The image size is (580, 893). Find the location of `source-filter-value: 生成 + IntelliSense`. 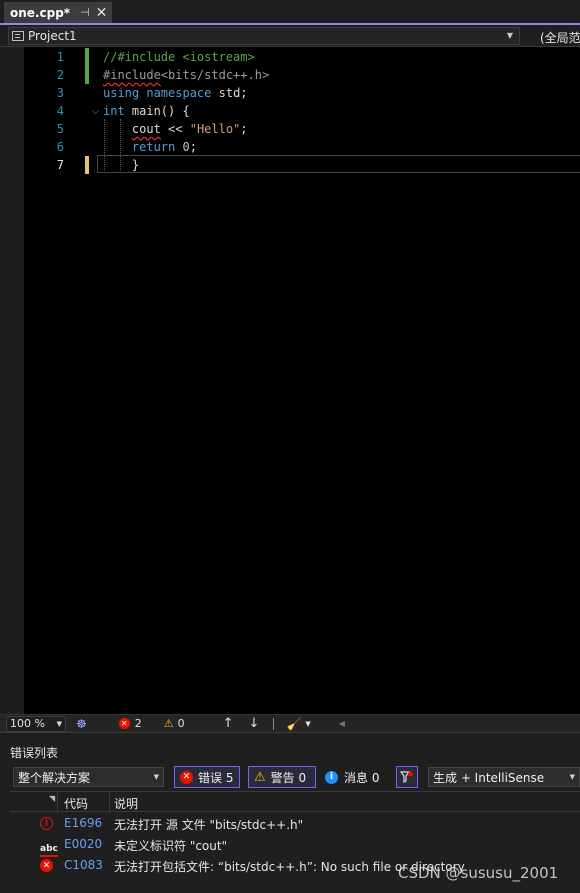

source-filter-value: 生成 + IntelliSense is located at coordinates (489, 777).